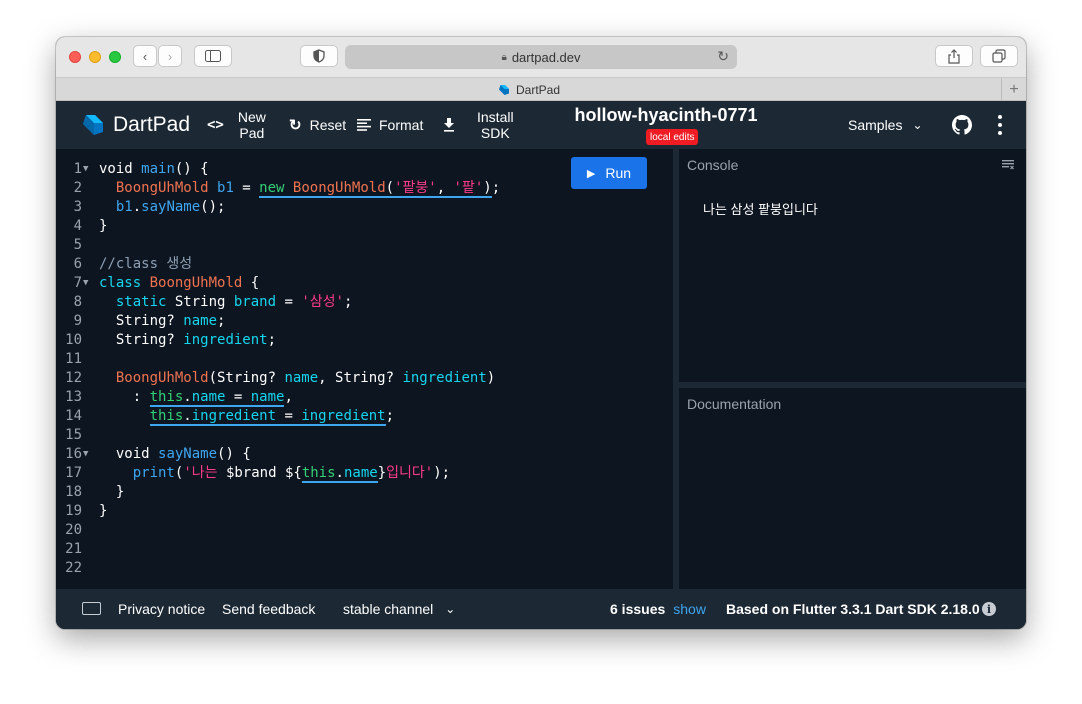 This screenshot has height=704, width=1082. Describe the element at coordinates (252, 133) in the screenshot. I see `new-pad-label-2: Pad` at that location.